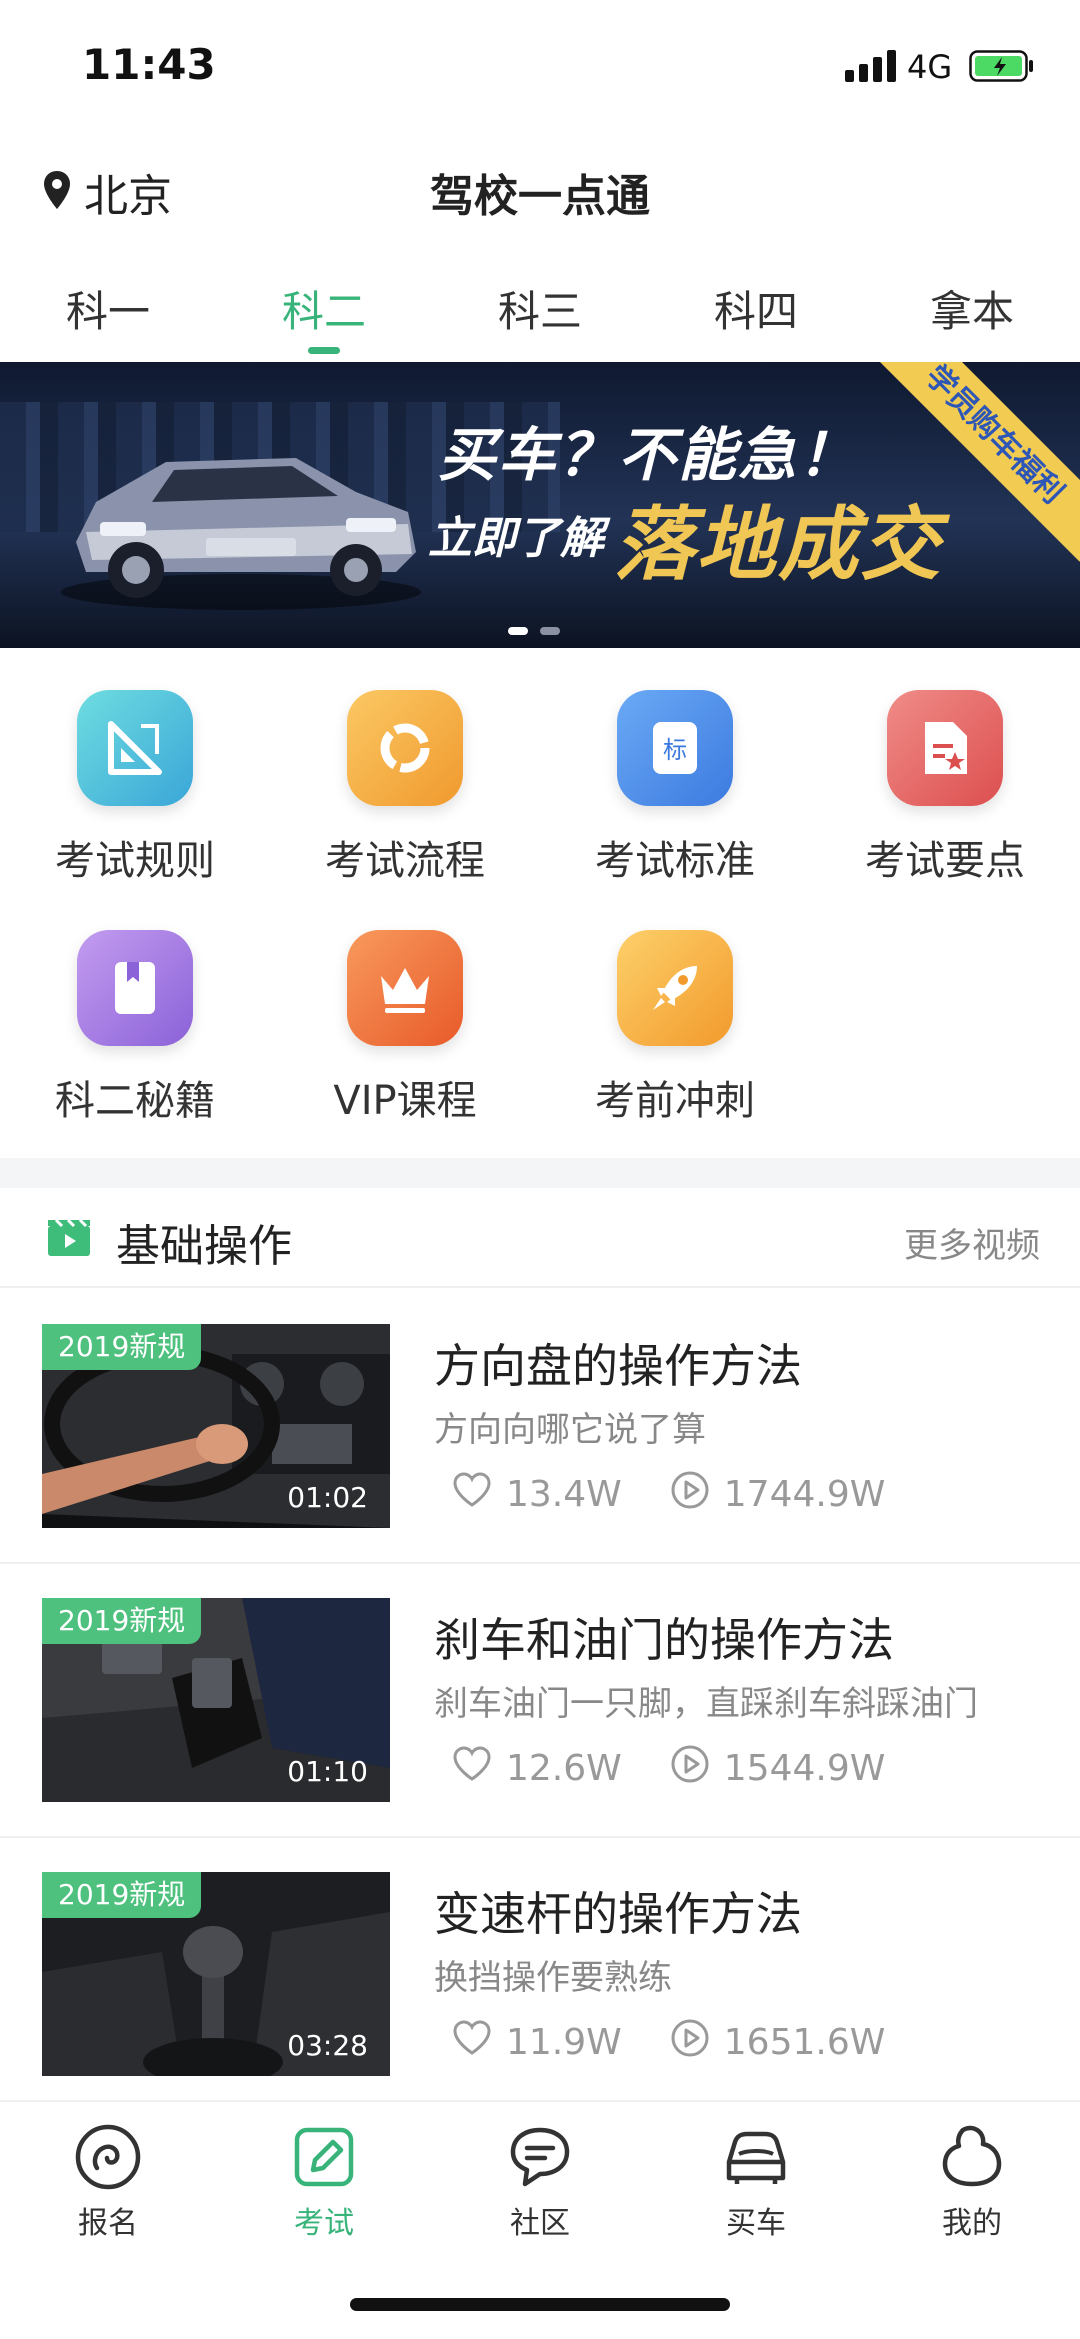  What do you see at coordinates (618, 1914) in the screenshot?
I see `video-title: 变速杆的操作方法` at bounding box center [618, 1914].